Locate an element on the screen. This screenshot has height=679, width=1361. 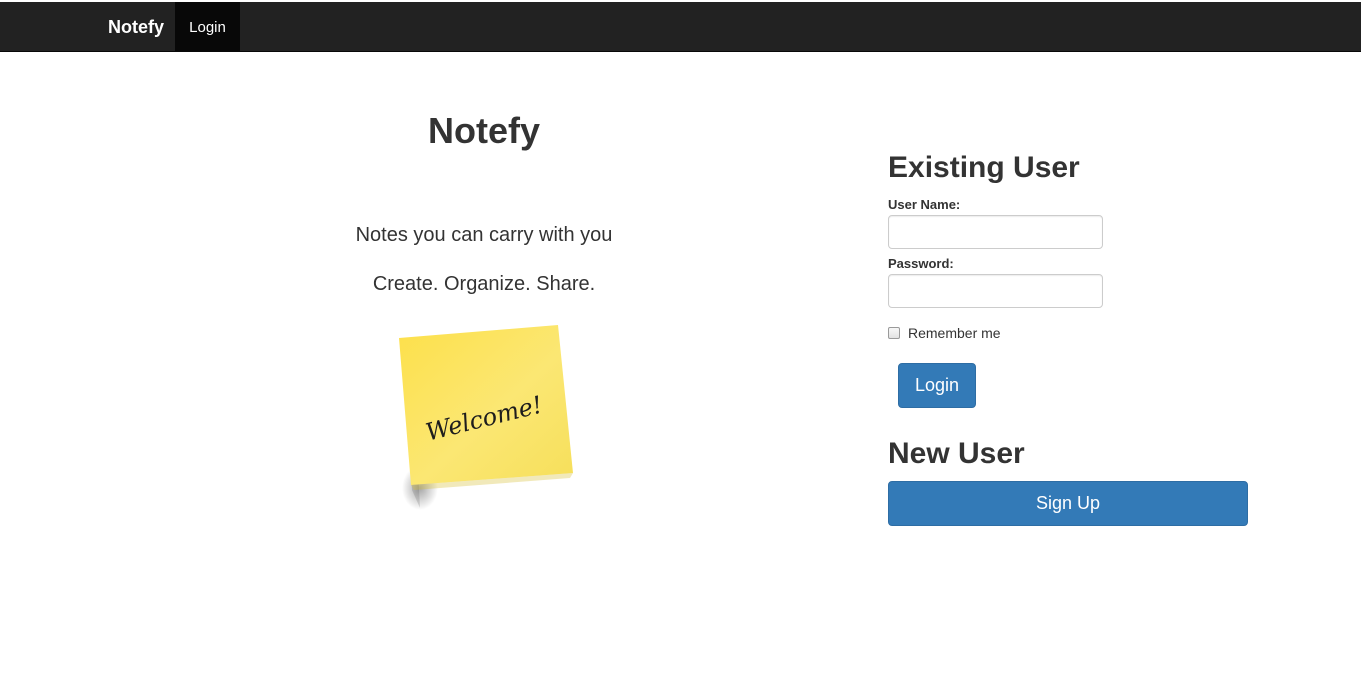
hero-title: Notefy is located at coordinates (483, 130).